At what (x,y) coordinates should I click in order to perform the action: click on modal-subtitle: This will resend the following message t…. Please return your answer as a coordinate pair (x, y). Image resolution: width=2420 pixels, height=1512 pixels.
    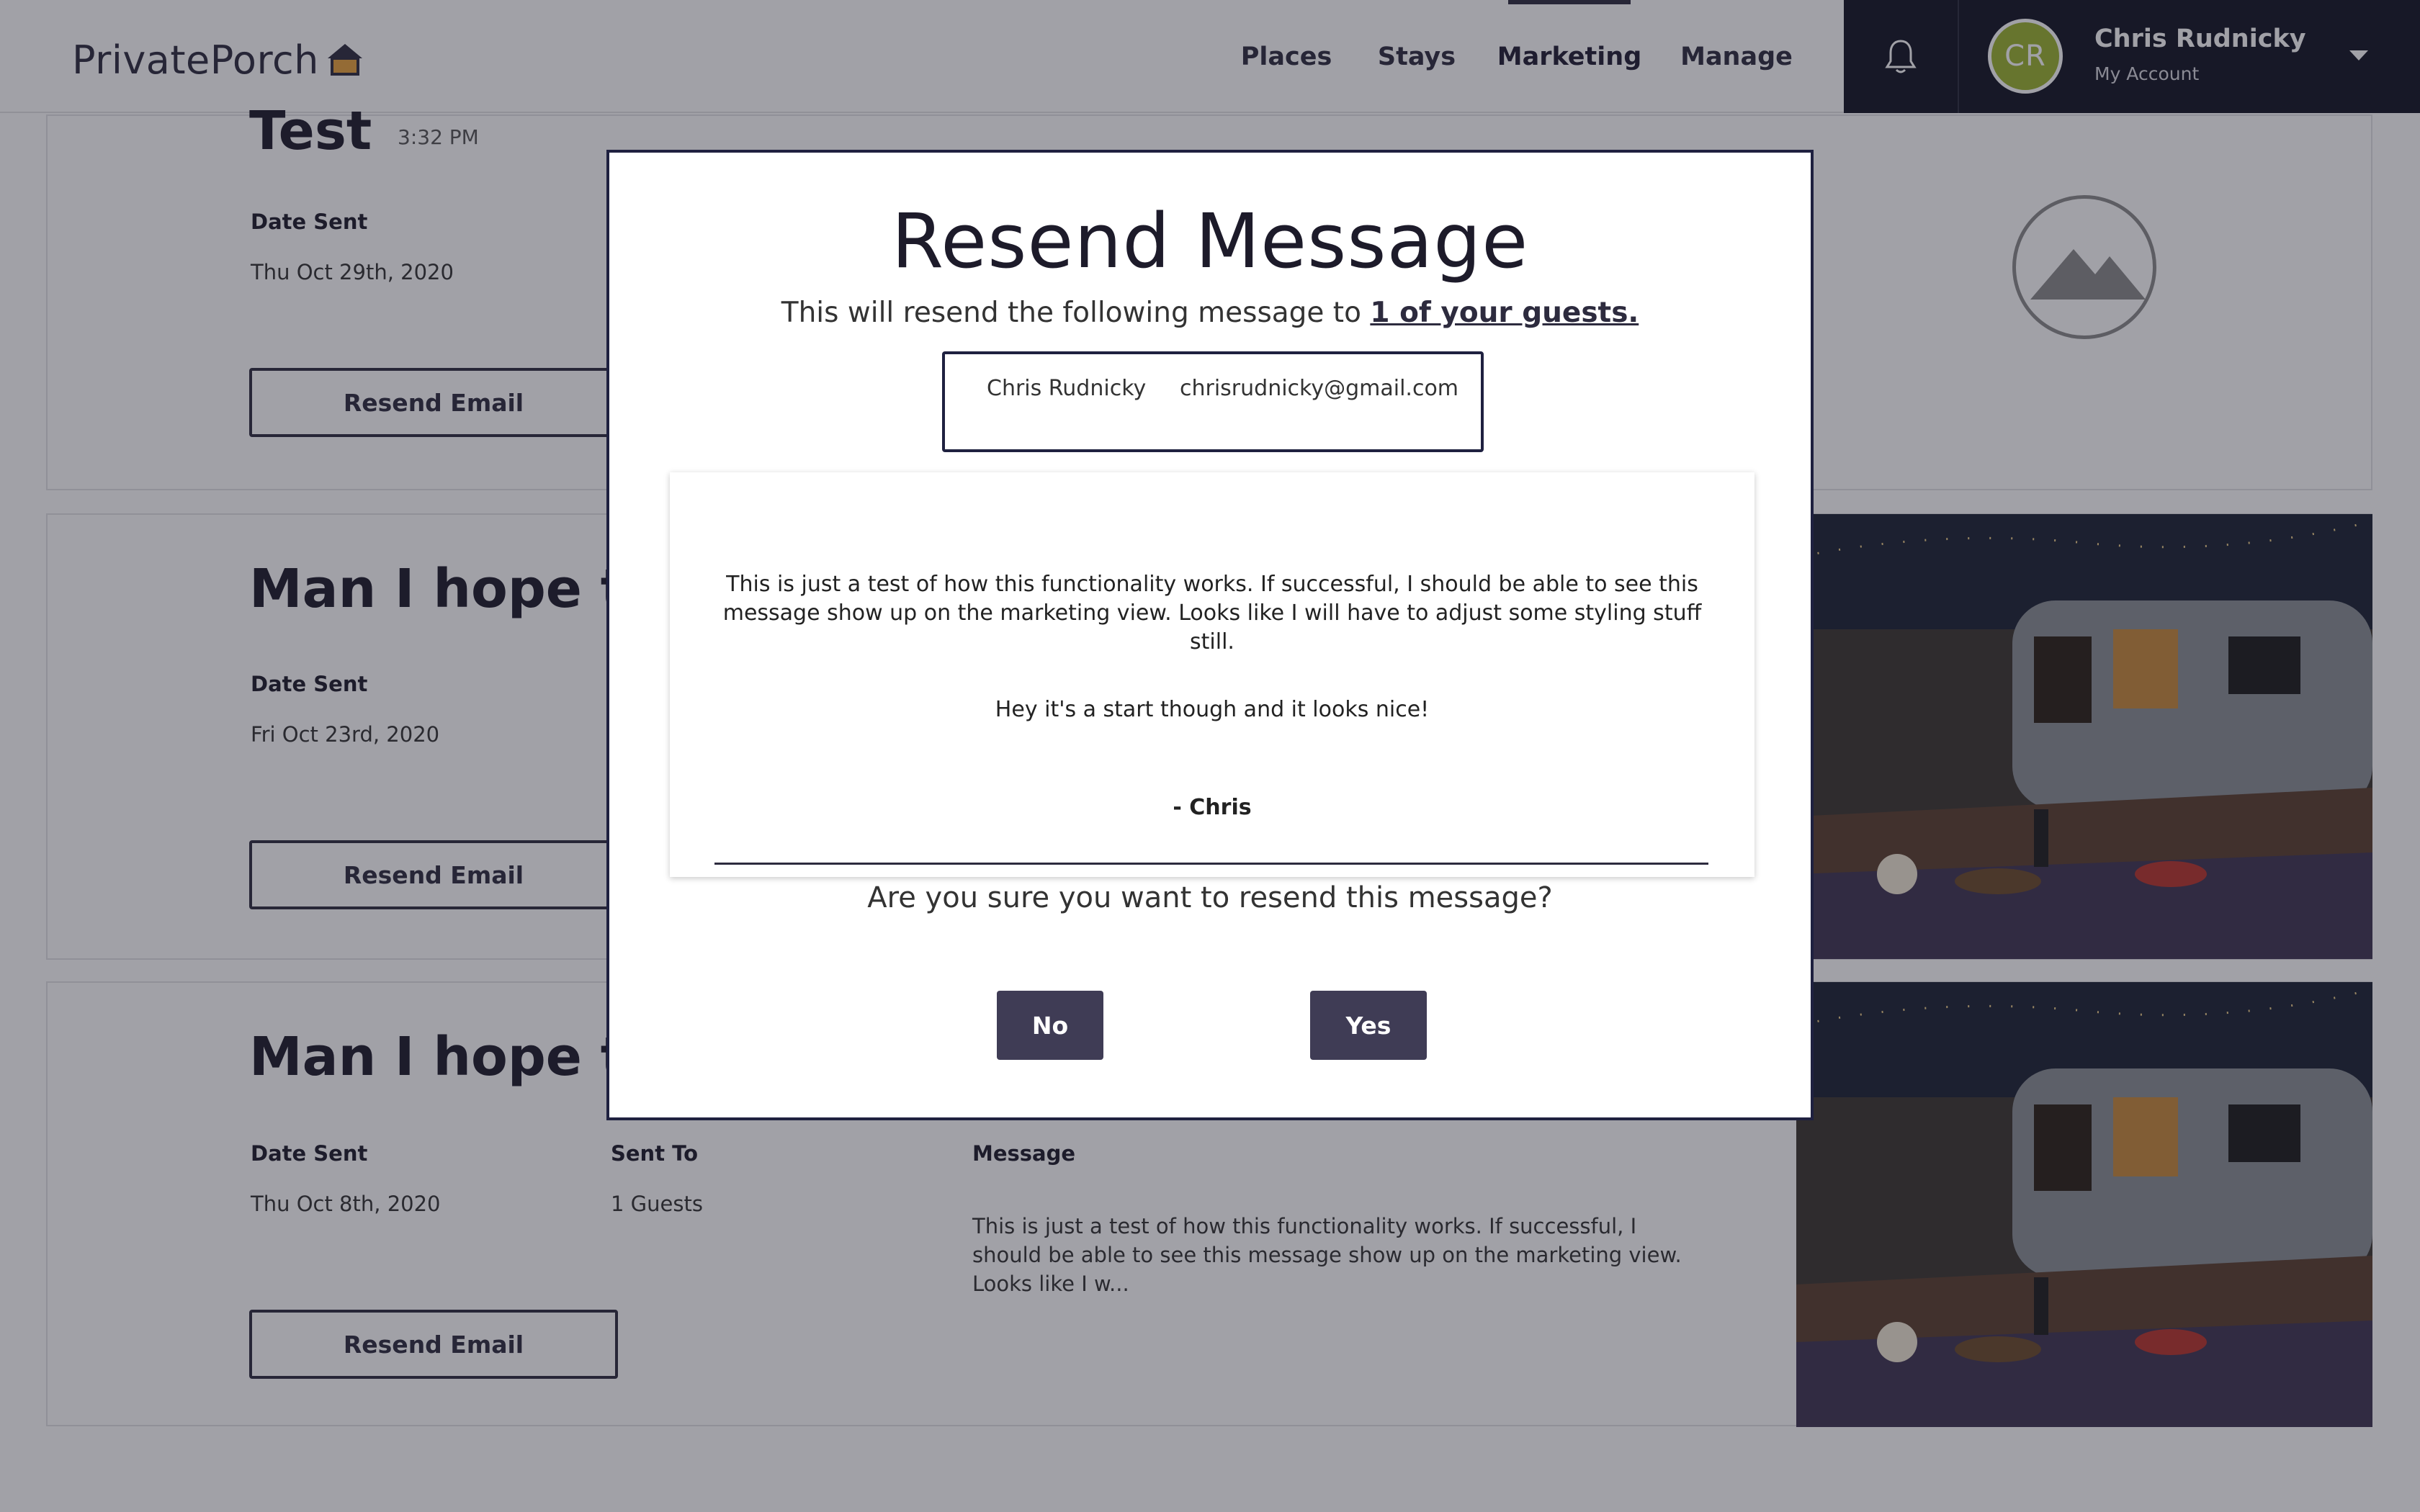
    Looking at the image, I should click on (1210, 313).